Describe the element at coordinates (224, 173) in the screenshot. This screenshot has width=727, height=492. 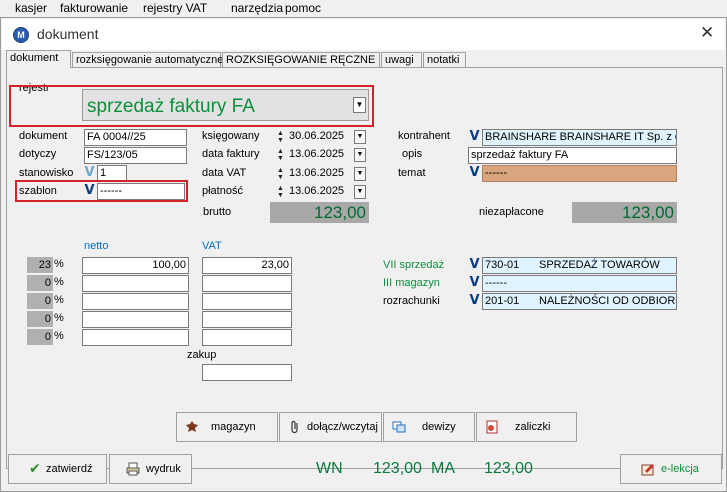
I see `data-vat-label: data VAT` at that location.